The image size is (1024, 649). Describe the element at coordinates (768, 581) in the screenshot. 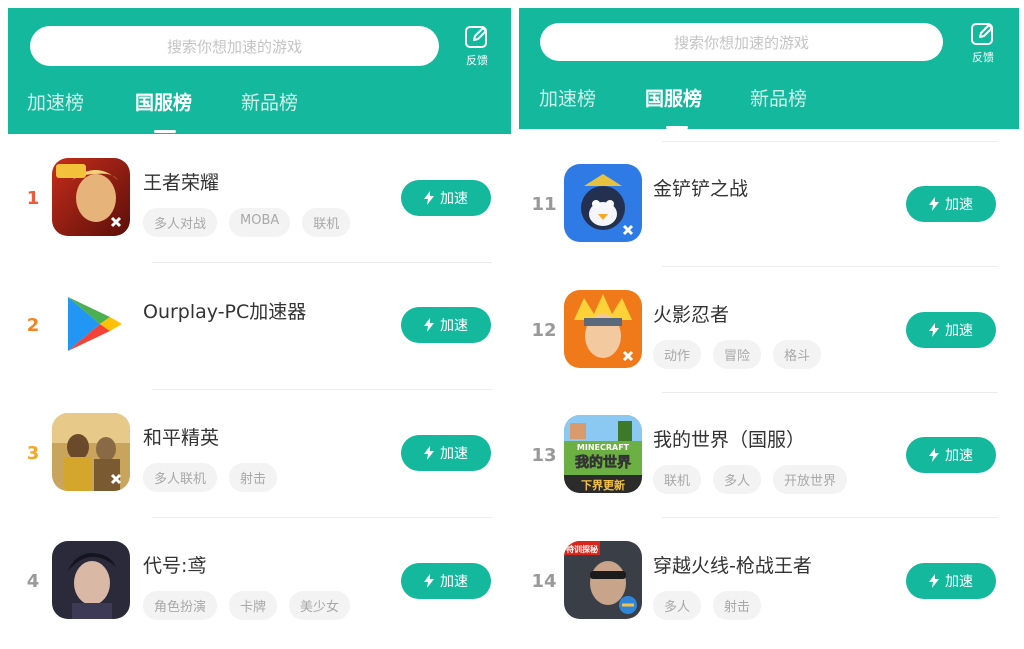

I see `list-item: 14 特训探秘 穿越火线-枪战王者 多人 射击 加速` at that location.